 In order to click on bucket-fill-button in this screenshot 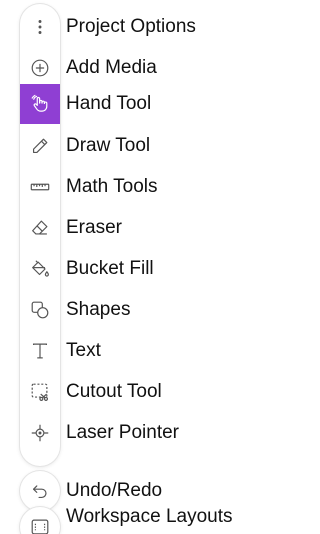, I will do `click(40, 269)`.